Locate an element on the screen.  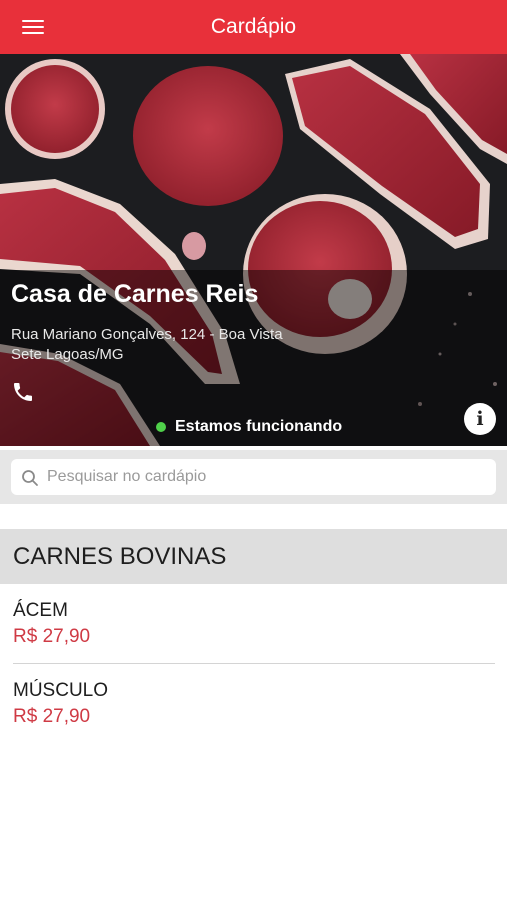
search-bar is located at coordinates (253, 477).